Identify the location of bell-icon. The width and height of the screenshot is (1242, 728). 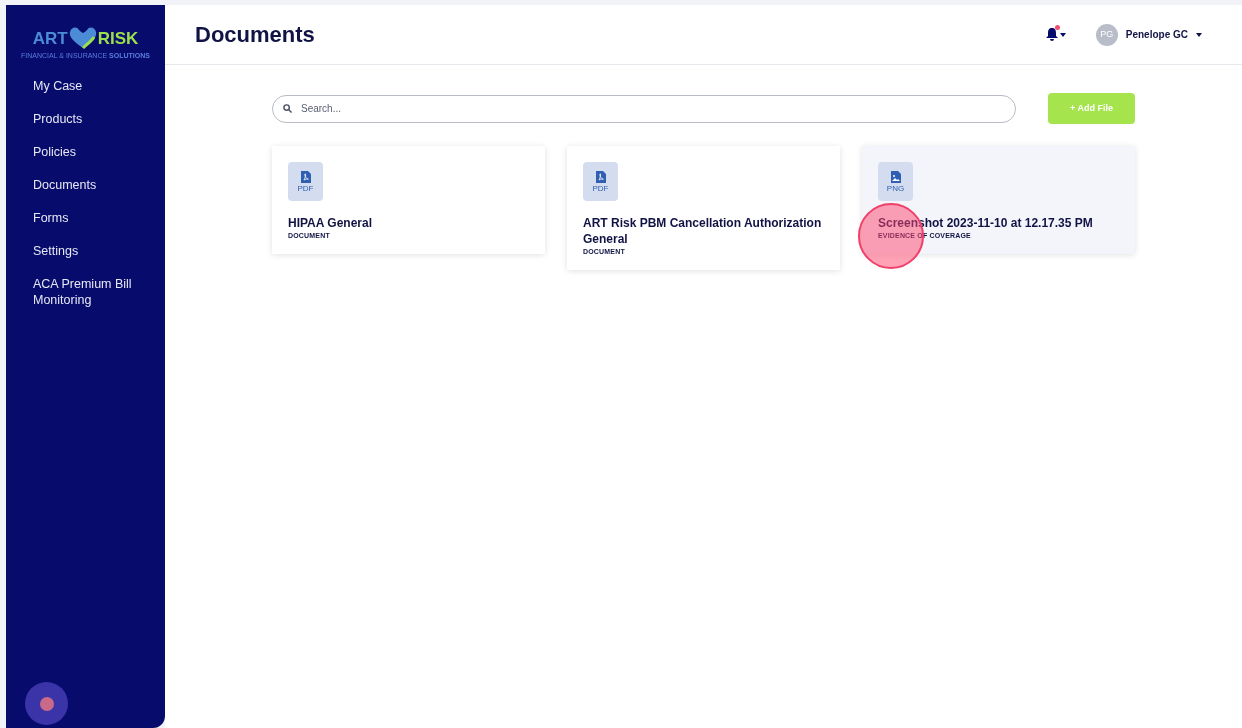
(1051, 34).